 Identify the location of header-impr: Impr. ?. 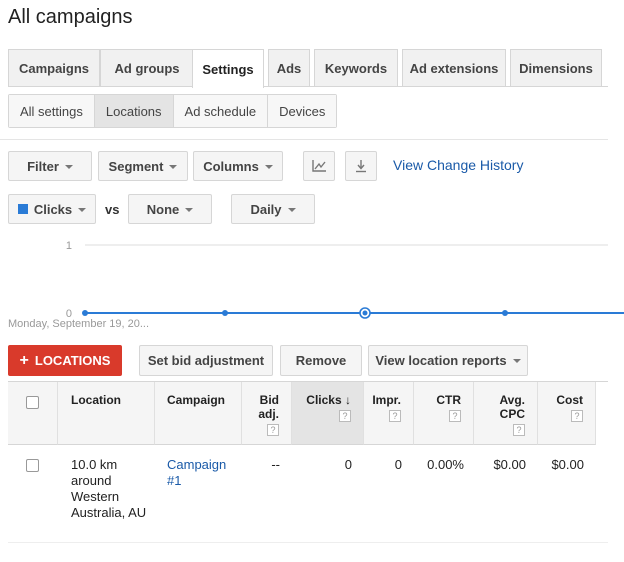
(389, 413).